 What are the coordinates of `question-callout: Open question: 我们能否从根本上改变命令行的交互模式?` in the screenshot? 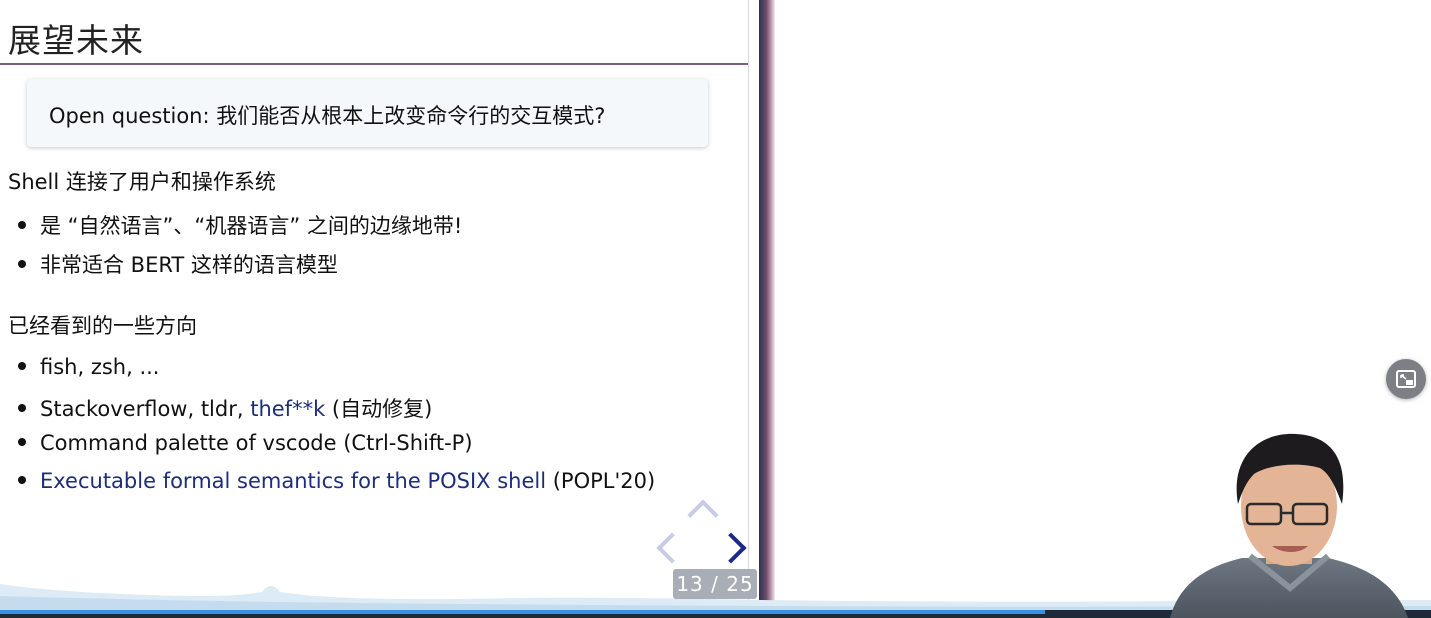 It's located at (367, 113).